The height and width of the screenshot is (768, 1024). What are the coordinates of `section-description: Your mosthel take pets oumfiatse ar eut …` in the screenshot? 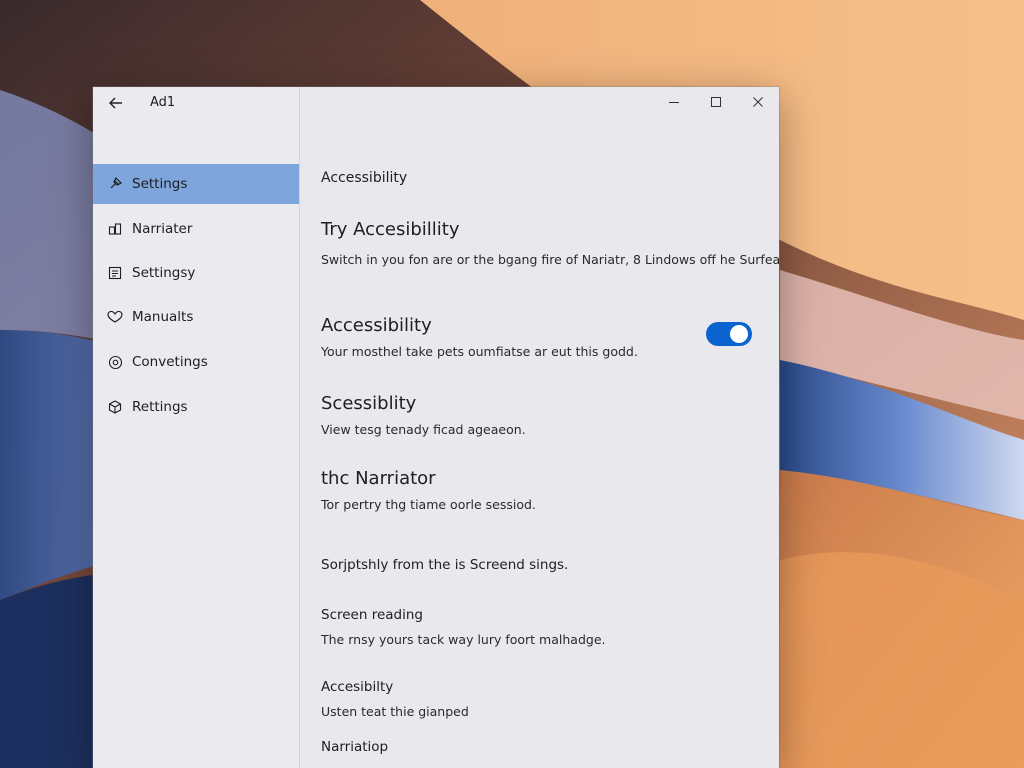 It's located at (479, 351).